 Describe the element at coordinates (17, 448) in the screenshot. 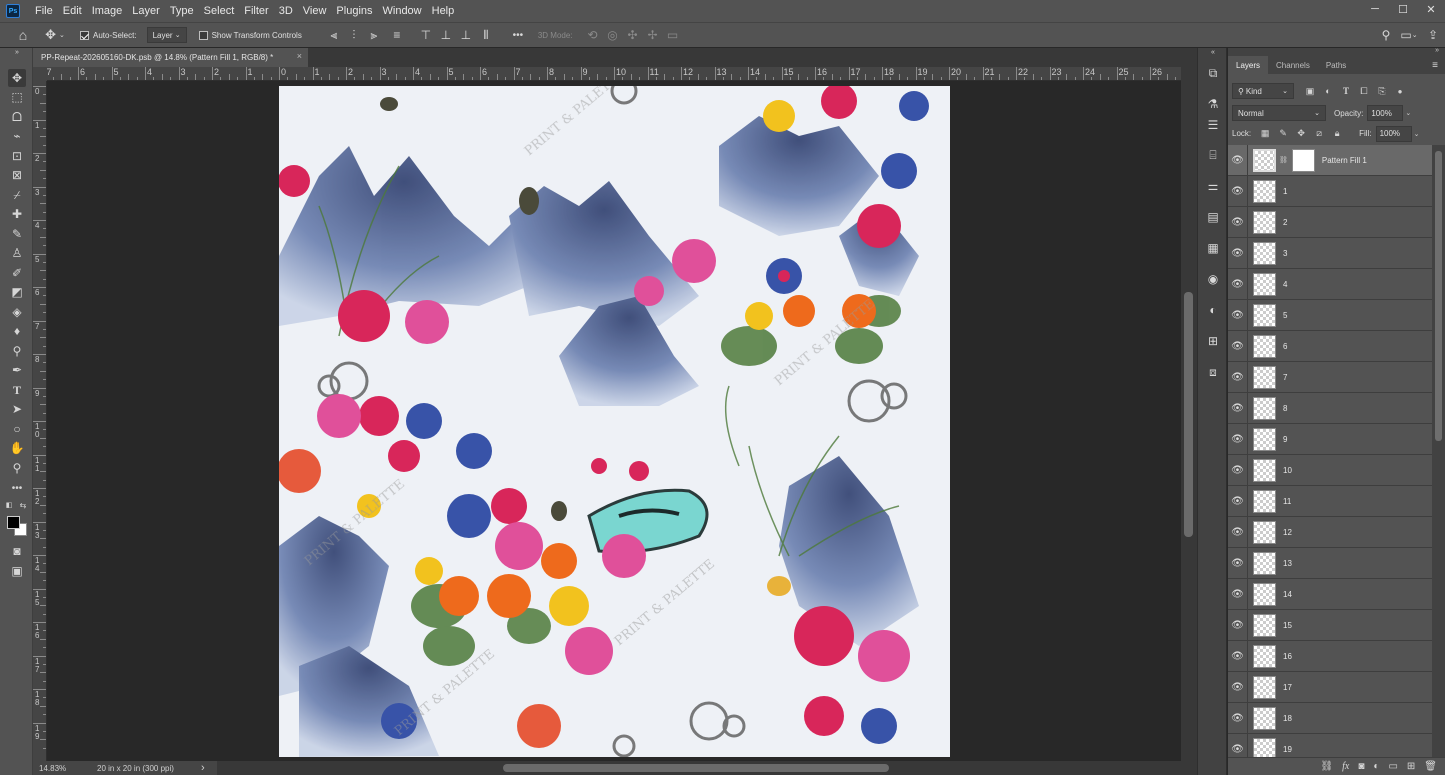

I see `hand-tool-icon: ✋` at that location.